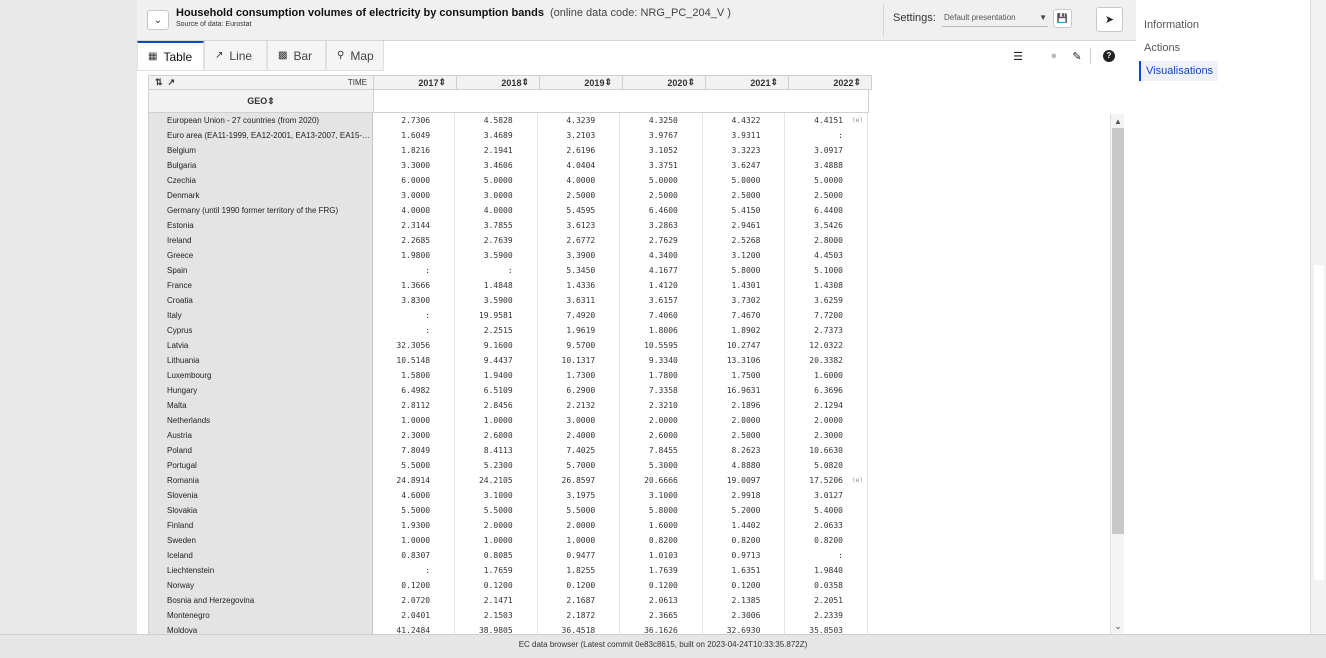 Image resolution: width=1326 pixels, height=658 pixels. I want to click on share-button: ➤, so click(1109, 19).